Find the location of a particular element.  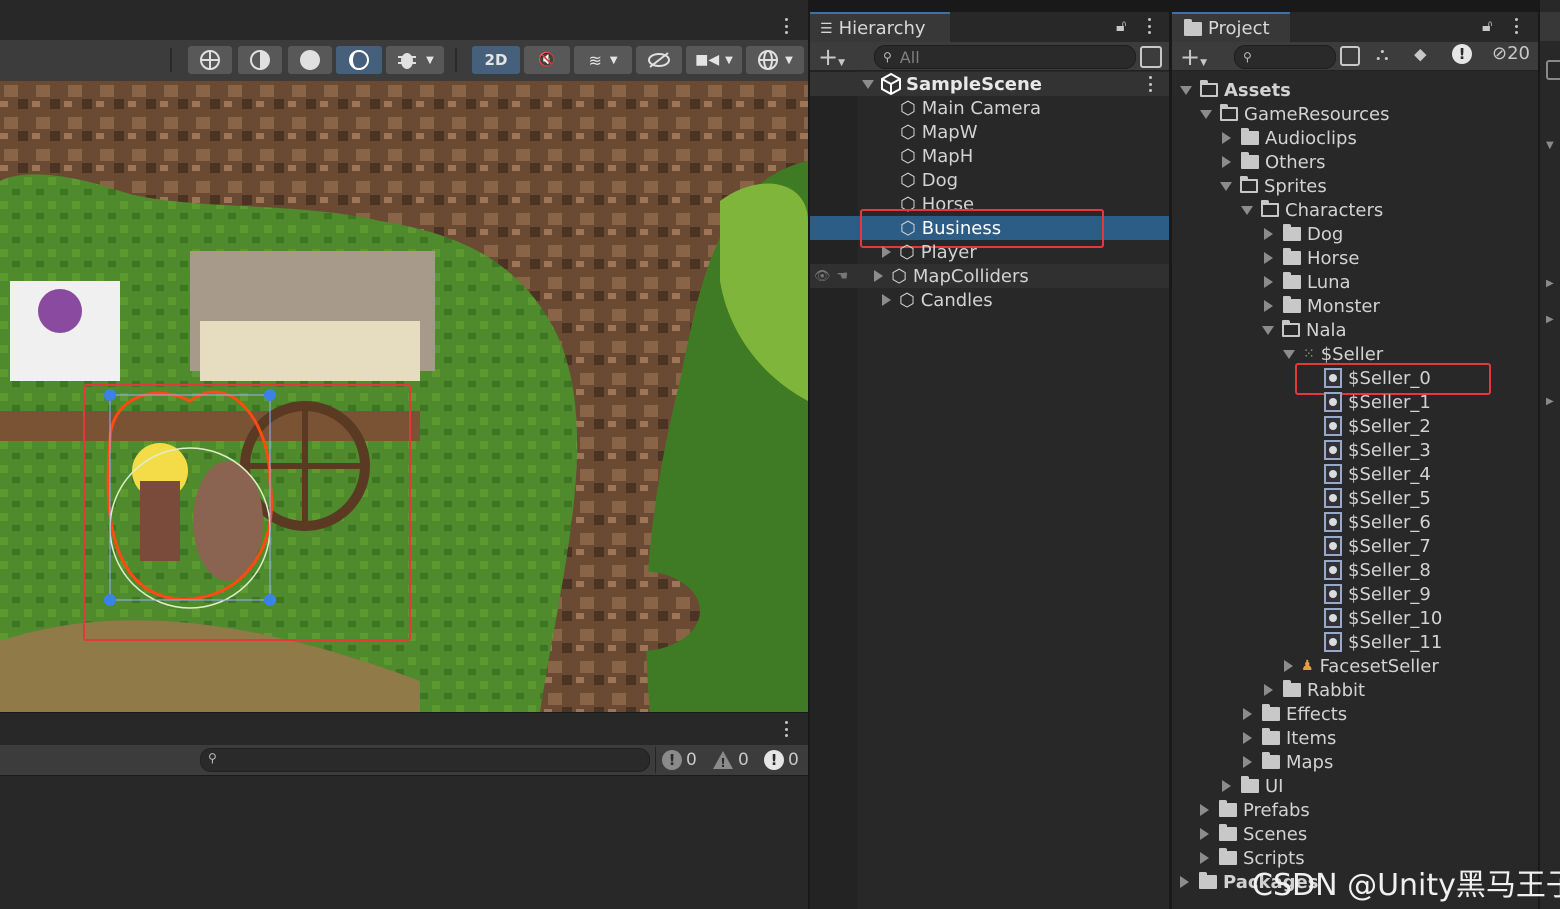

visibility-eye-icon: 👁︎ is located at coordinates (822, 276).